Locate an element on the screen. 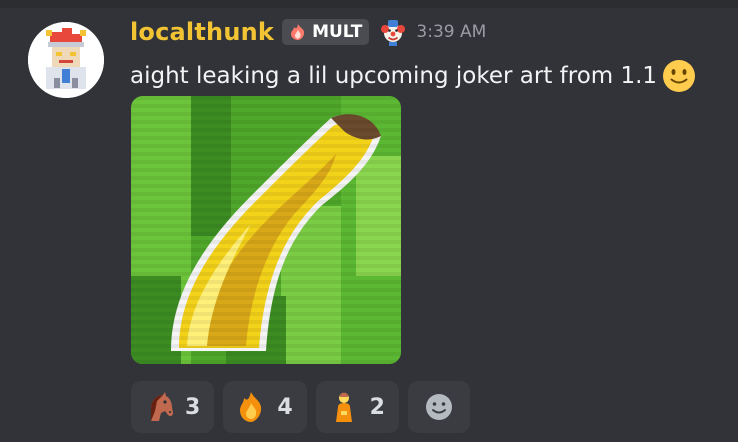  username: localthunk is located at coordinates (202, 32).